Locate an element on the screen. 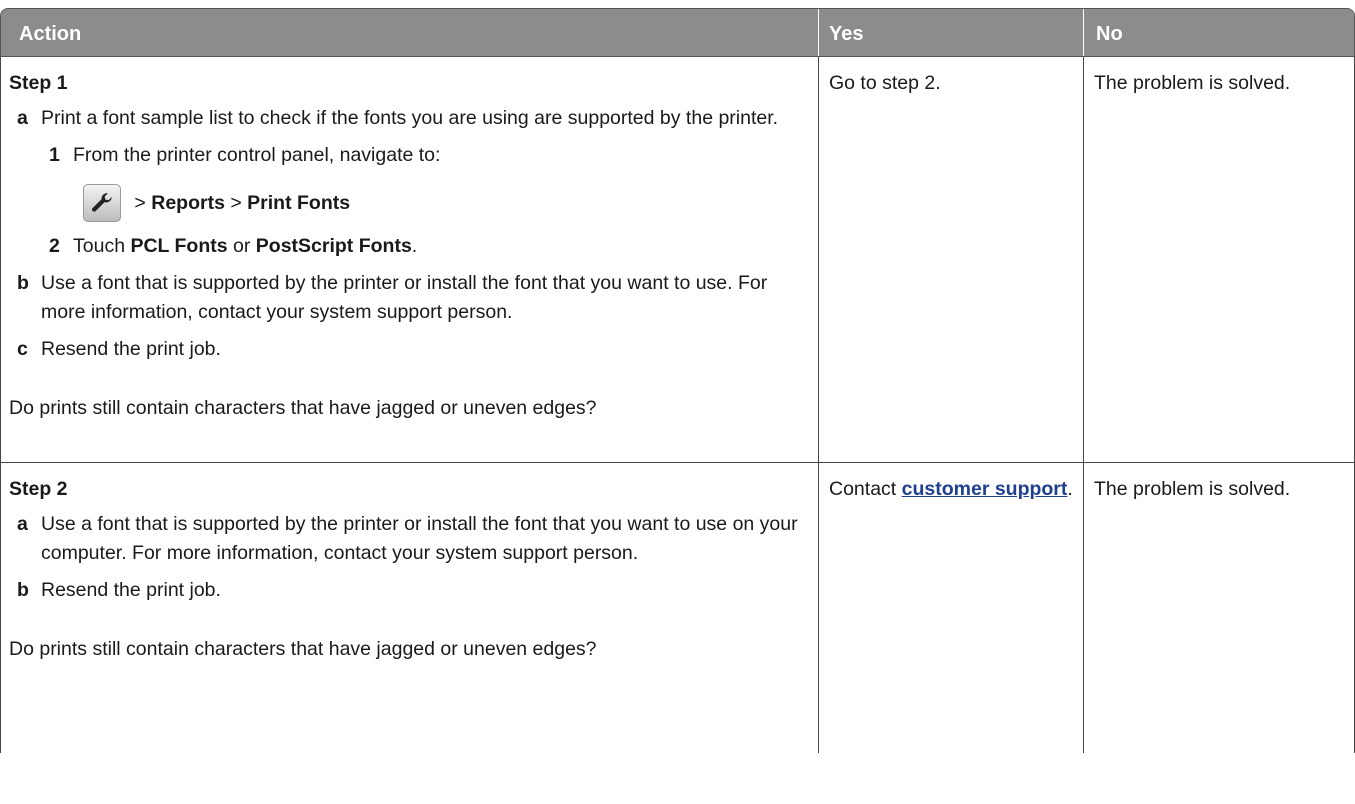 This screenshot has height=804, width=1355. step-2-no-cell: The problem is solved. is located at coordinates (1192, 489).